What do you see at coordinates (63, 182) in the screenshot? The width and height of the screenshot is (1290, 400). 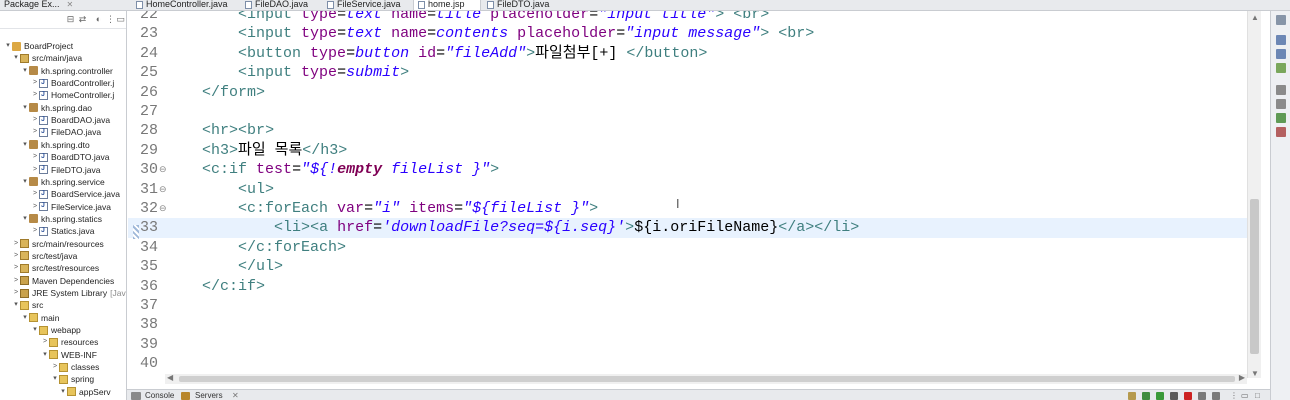 I see `tree-item: ▾ kh.spring.service` at bounding box center [63, 182].